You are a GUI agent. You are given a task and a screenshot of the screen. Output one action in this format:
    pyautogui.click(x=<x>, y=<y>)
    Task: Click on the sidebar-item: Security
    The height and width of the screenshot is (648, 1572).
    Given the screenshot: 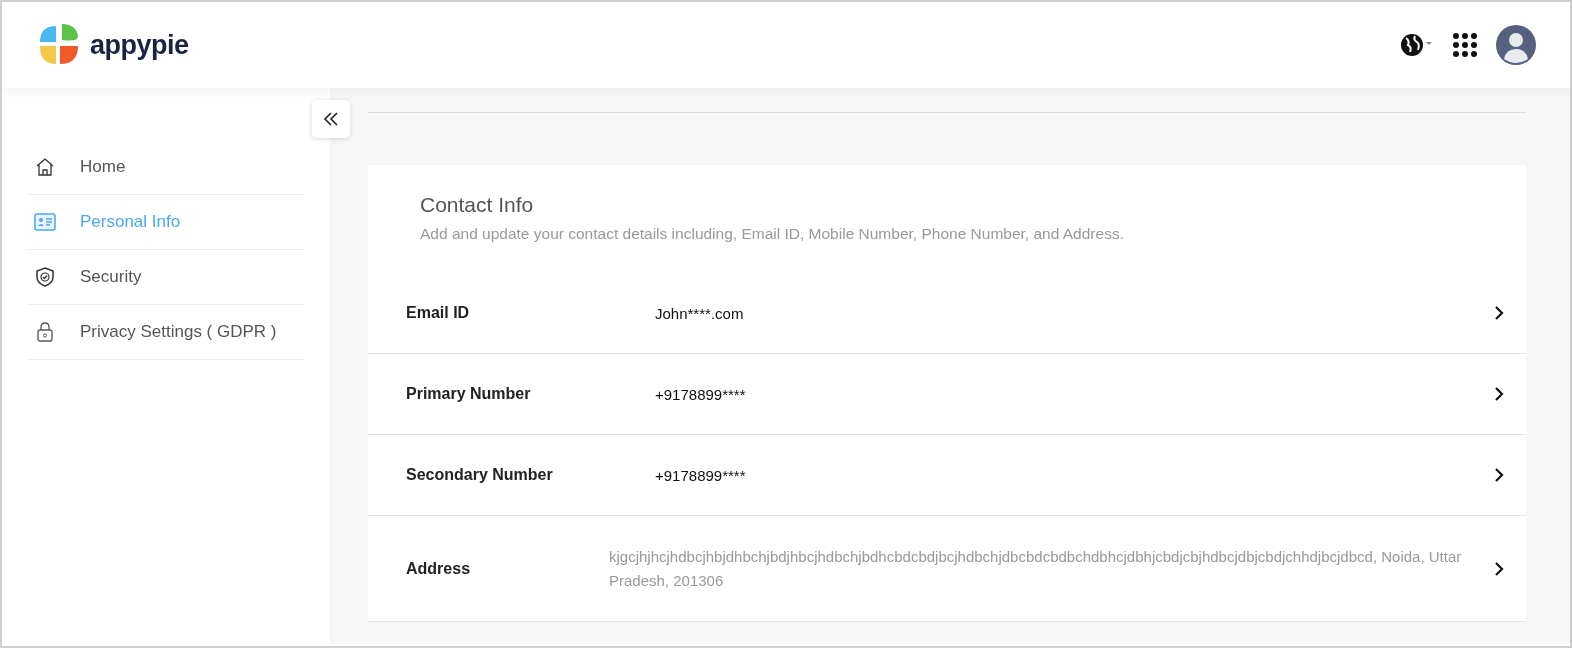 What is the action you would take?
    pyautogui.click(x=166, y=277)
    